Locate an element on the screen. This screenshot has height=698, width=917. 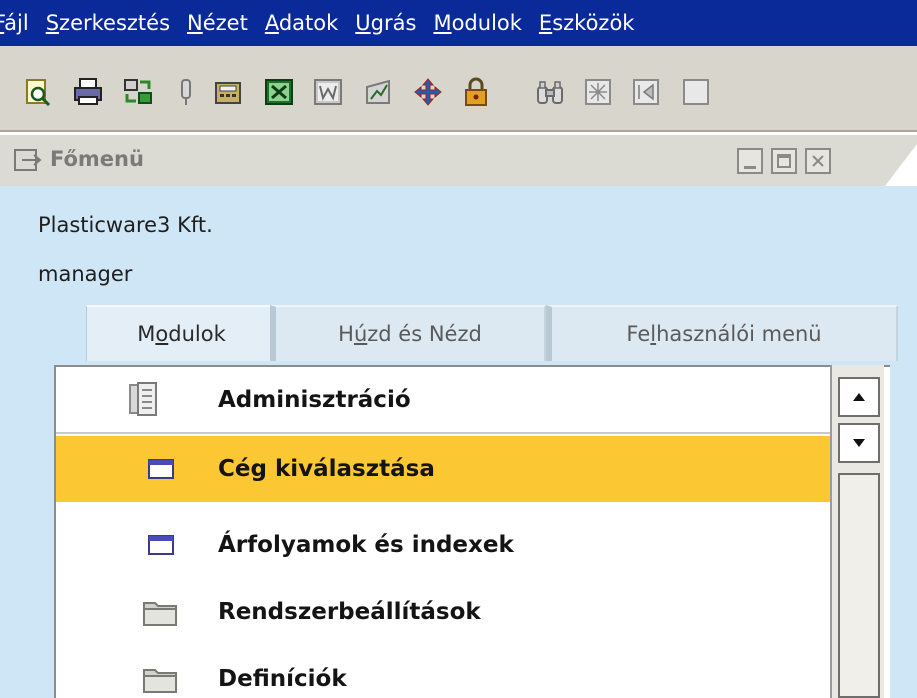
arrow-up-icon is located at coordinates (859, 397).